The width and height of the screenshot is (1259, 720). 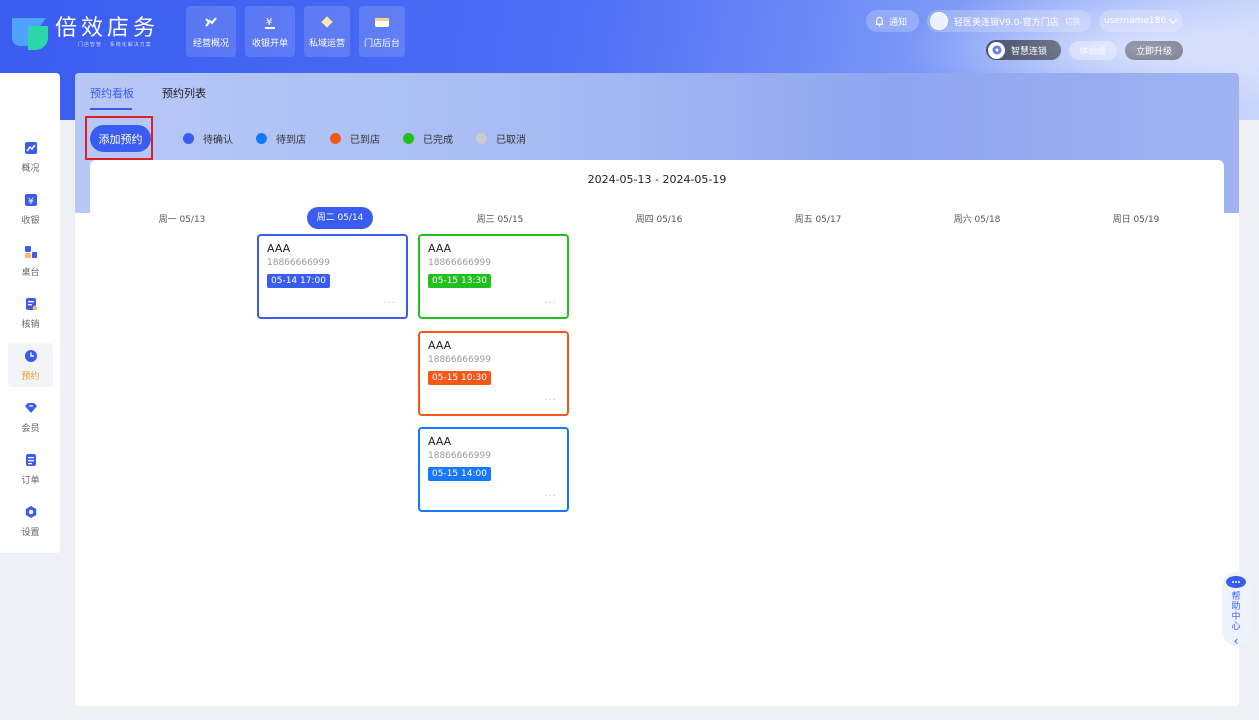 What do you see at coordinates (1023, 50) in the screenshot?
I see `smart-chain-badge: 智慧连锁` at bounding box center [1023, 50].